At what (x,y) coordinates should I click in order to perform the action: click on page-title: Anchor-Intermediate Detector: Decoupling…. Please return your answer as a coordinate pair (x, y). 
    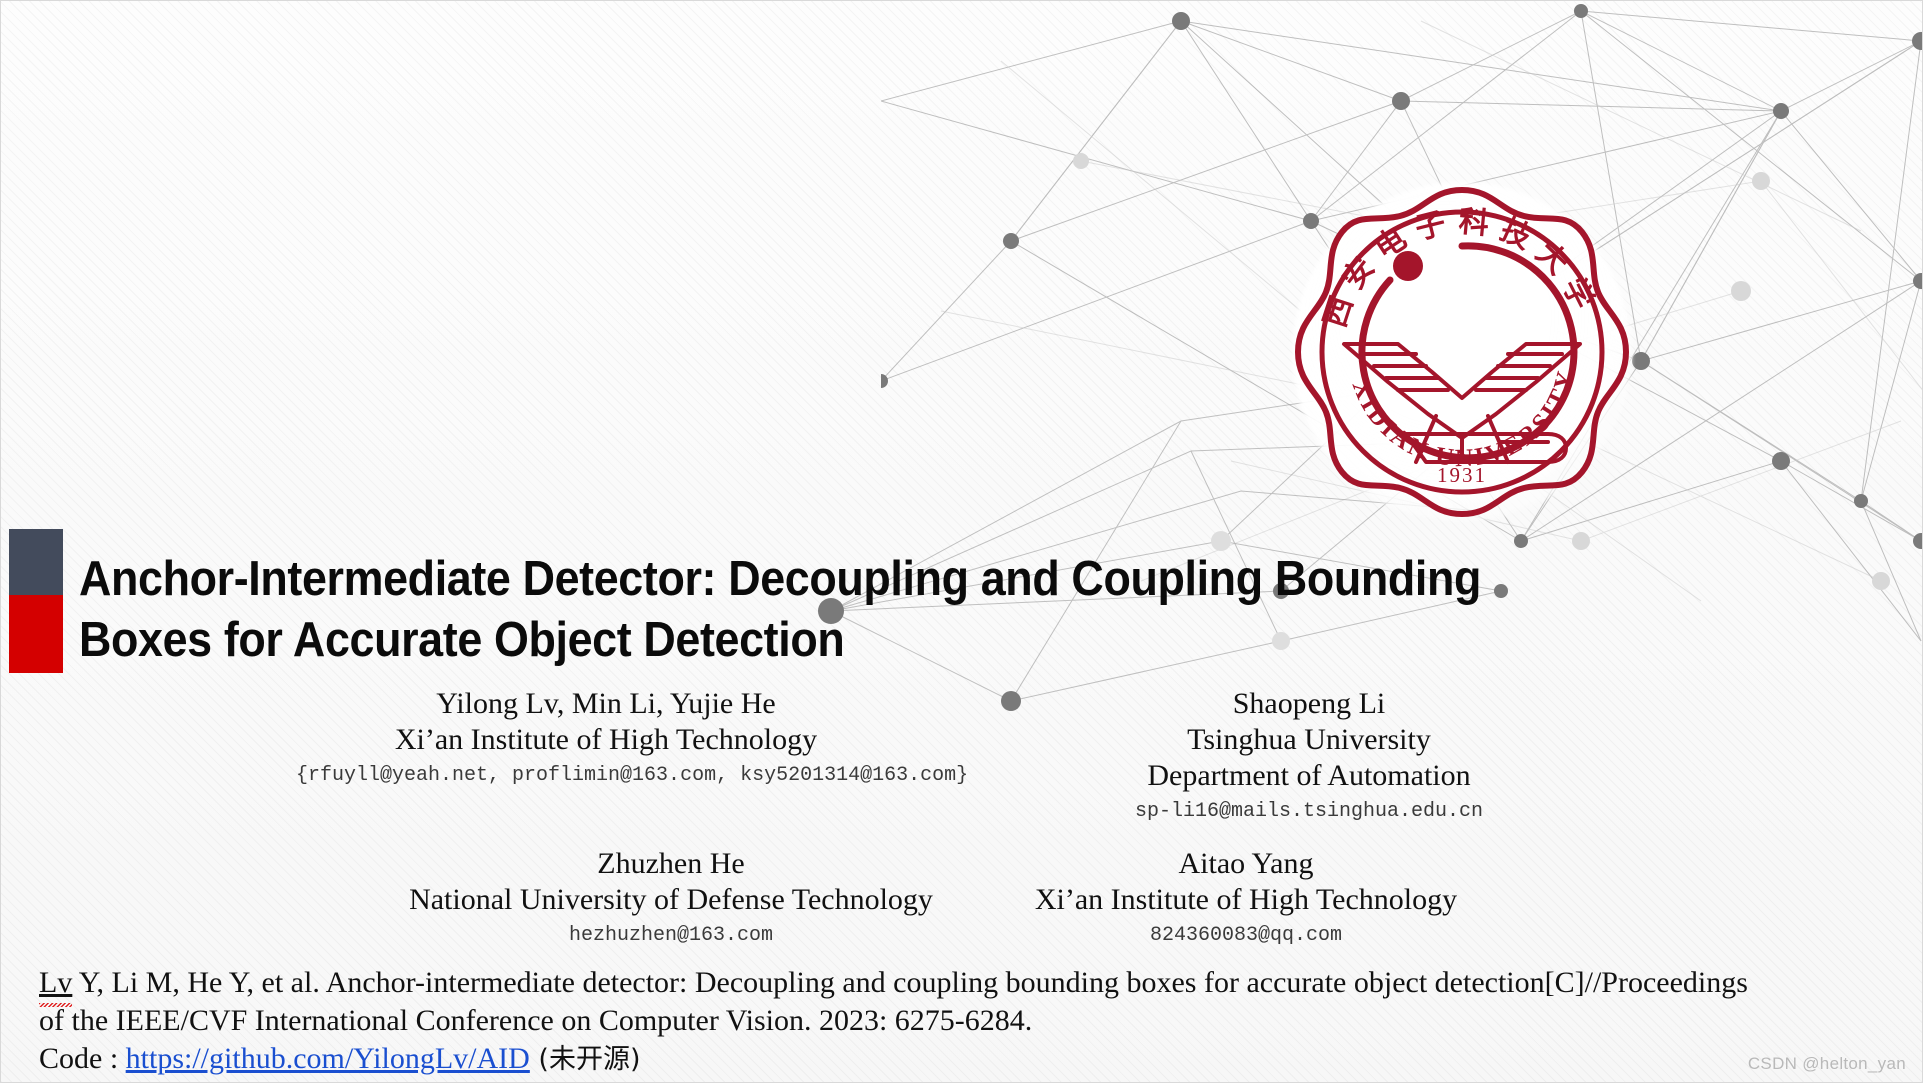
    Looking at the image, I should click on (780, 609).